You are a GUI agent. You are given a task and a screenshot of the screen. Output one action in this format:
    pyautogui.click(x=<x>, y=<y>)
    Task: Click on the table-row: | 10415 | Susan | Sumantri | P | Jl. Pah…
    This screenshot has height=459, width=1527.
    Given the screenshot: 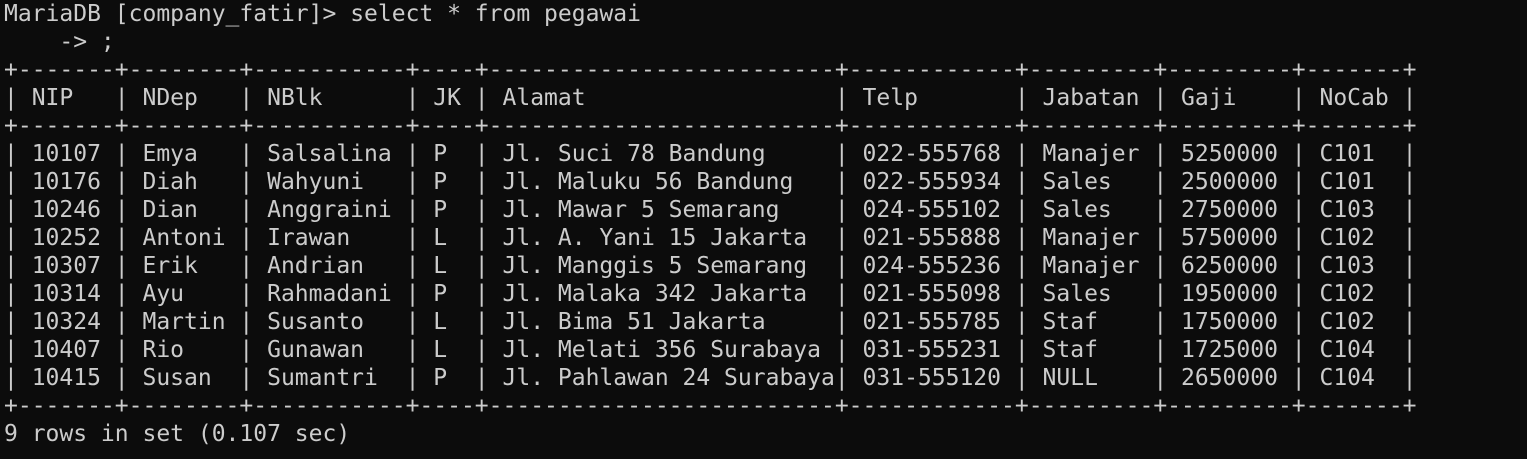 What is the action you would take?
    pyautogui.click(x=710, y=378)
    